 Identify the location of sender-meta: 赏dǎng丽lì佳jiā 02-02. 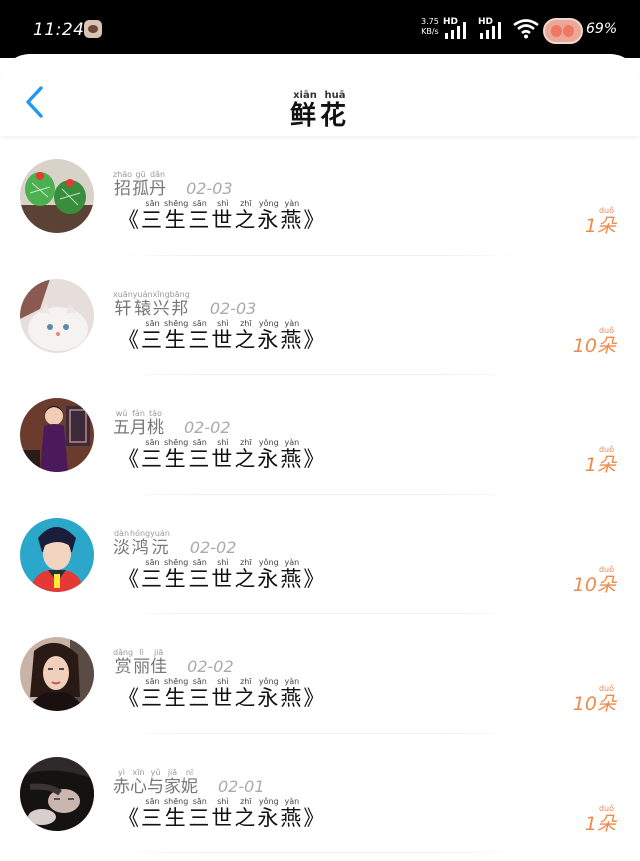
(173, 662).